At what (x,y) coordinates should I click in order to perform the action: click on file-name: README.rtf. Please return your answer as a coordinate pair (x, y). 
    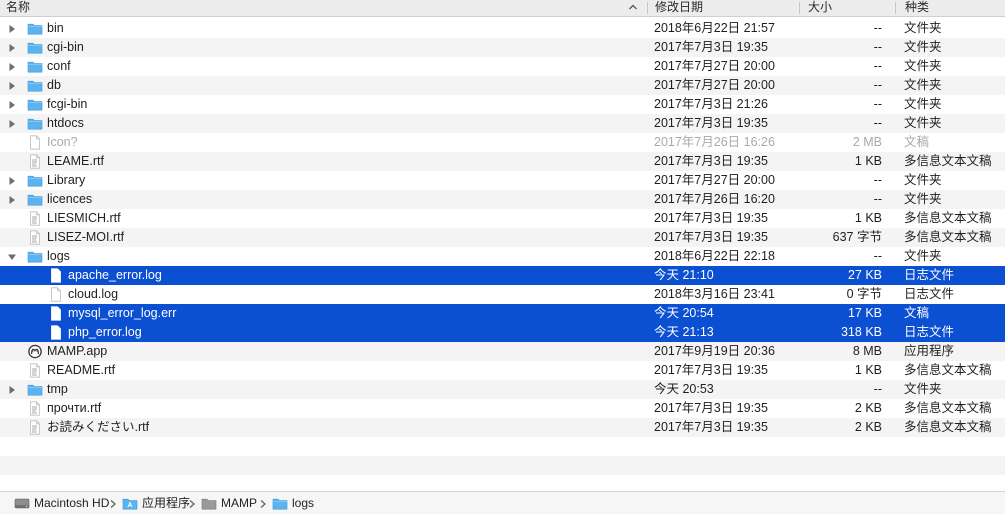
    Looking at the image, I should click on (81, 370).